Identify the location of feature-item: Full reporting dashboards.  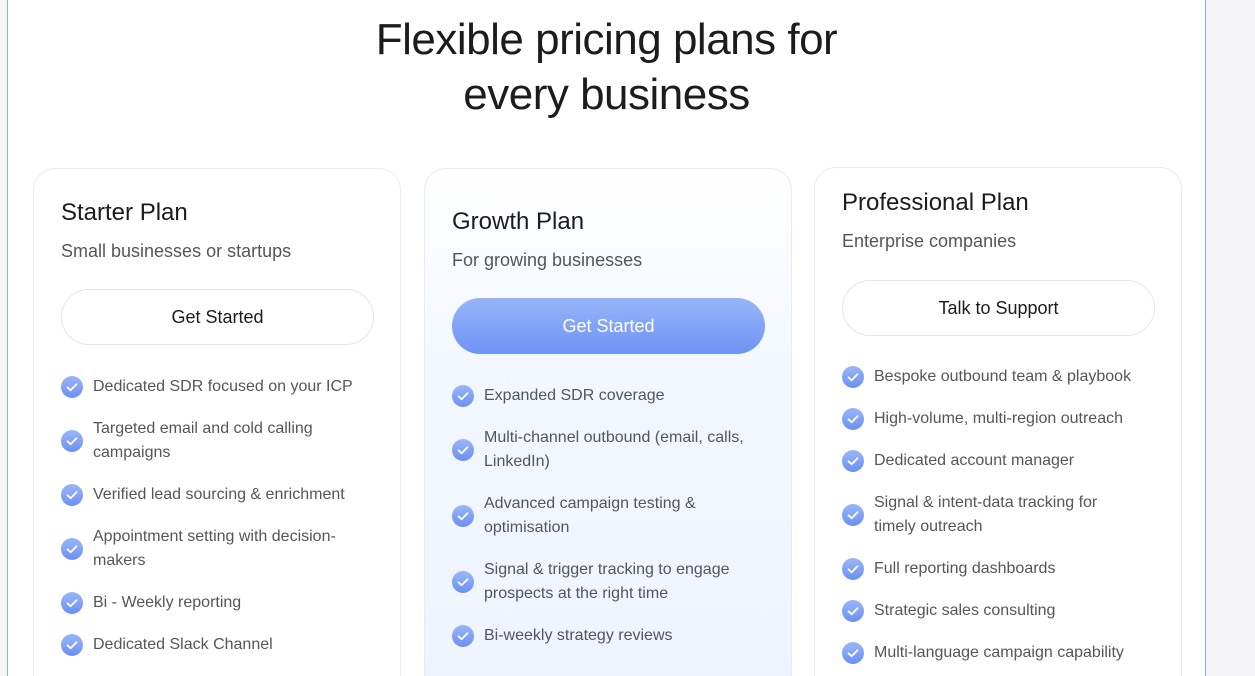
(992, 569).